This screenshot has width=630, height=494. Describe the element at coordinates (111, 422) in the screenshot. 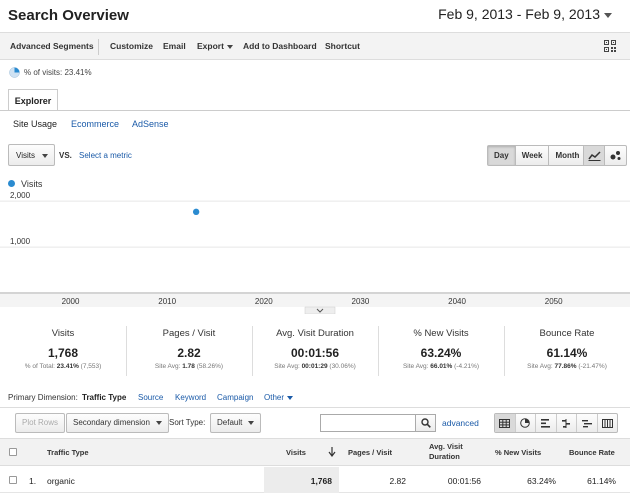

I see `secondary-dimension-label: Secondary dimension` at that location.